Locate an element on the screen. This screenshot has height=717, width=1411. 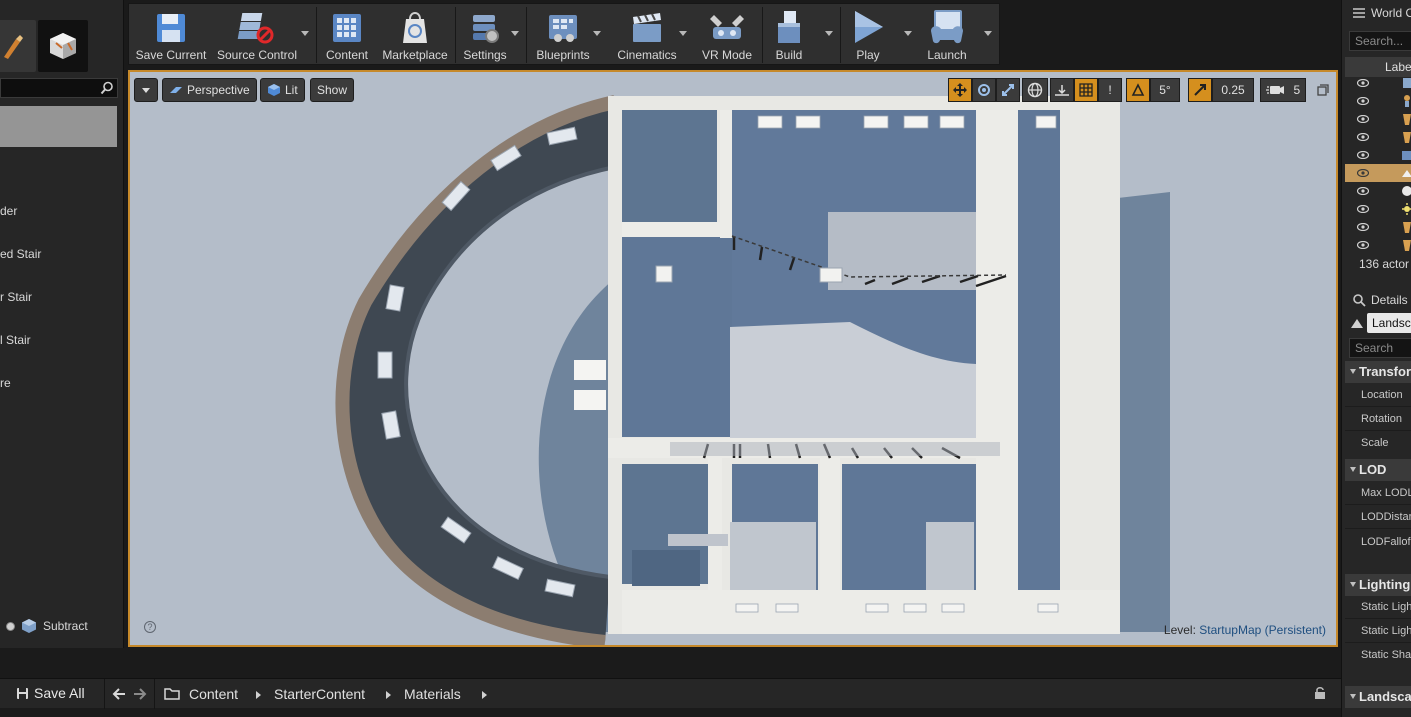
scale-snap-toggle is located at coordinates (1200, 90).